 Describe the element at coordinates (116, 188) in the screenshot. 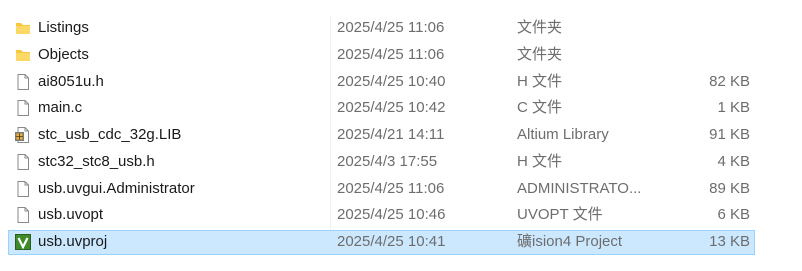

I see `file-name: usb.uvgui.Administrator` at that location.